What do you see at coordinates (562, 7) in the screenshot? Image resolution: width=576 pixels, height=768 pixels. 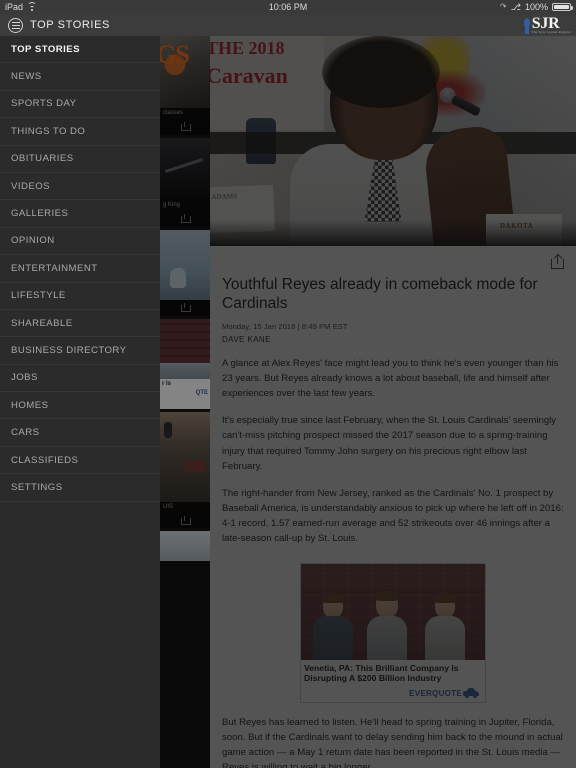 I see `battery-full-icon` at bounding box center [562, 7].